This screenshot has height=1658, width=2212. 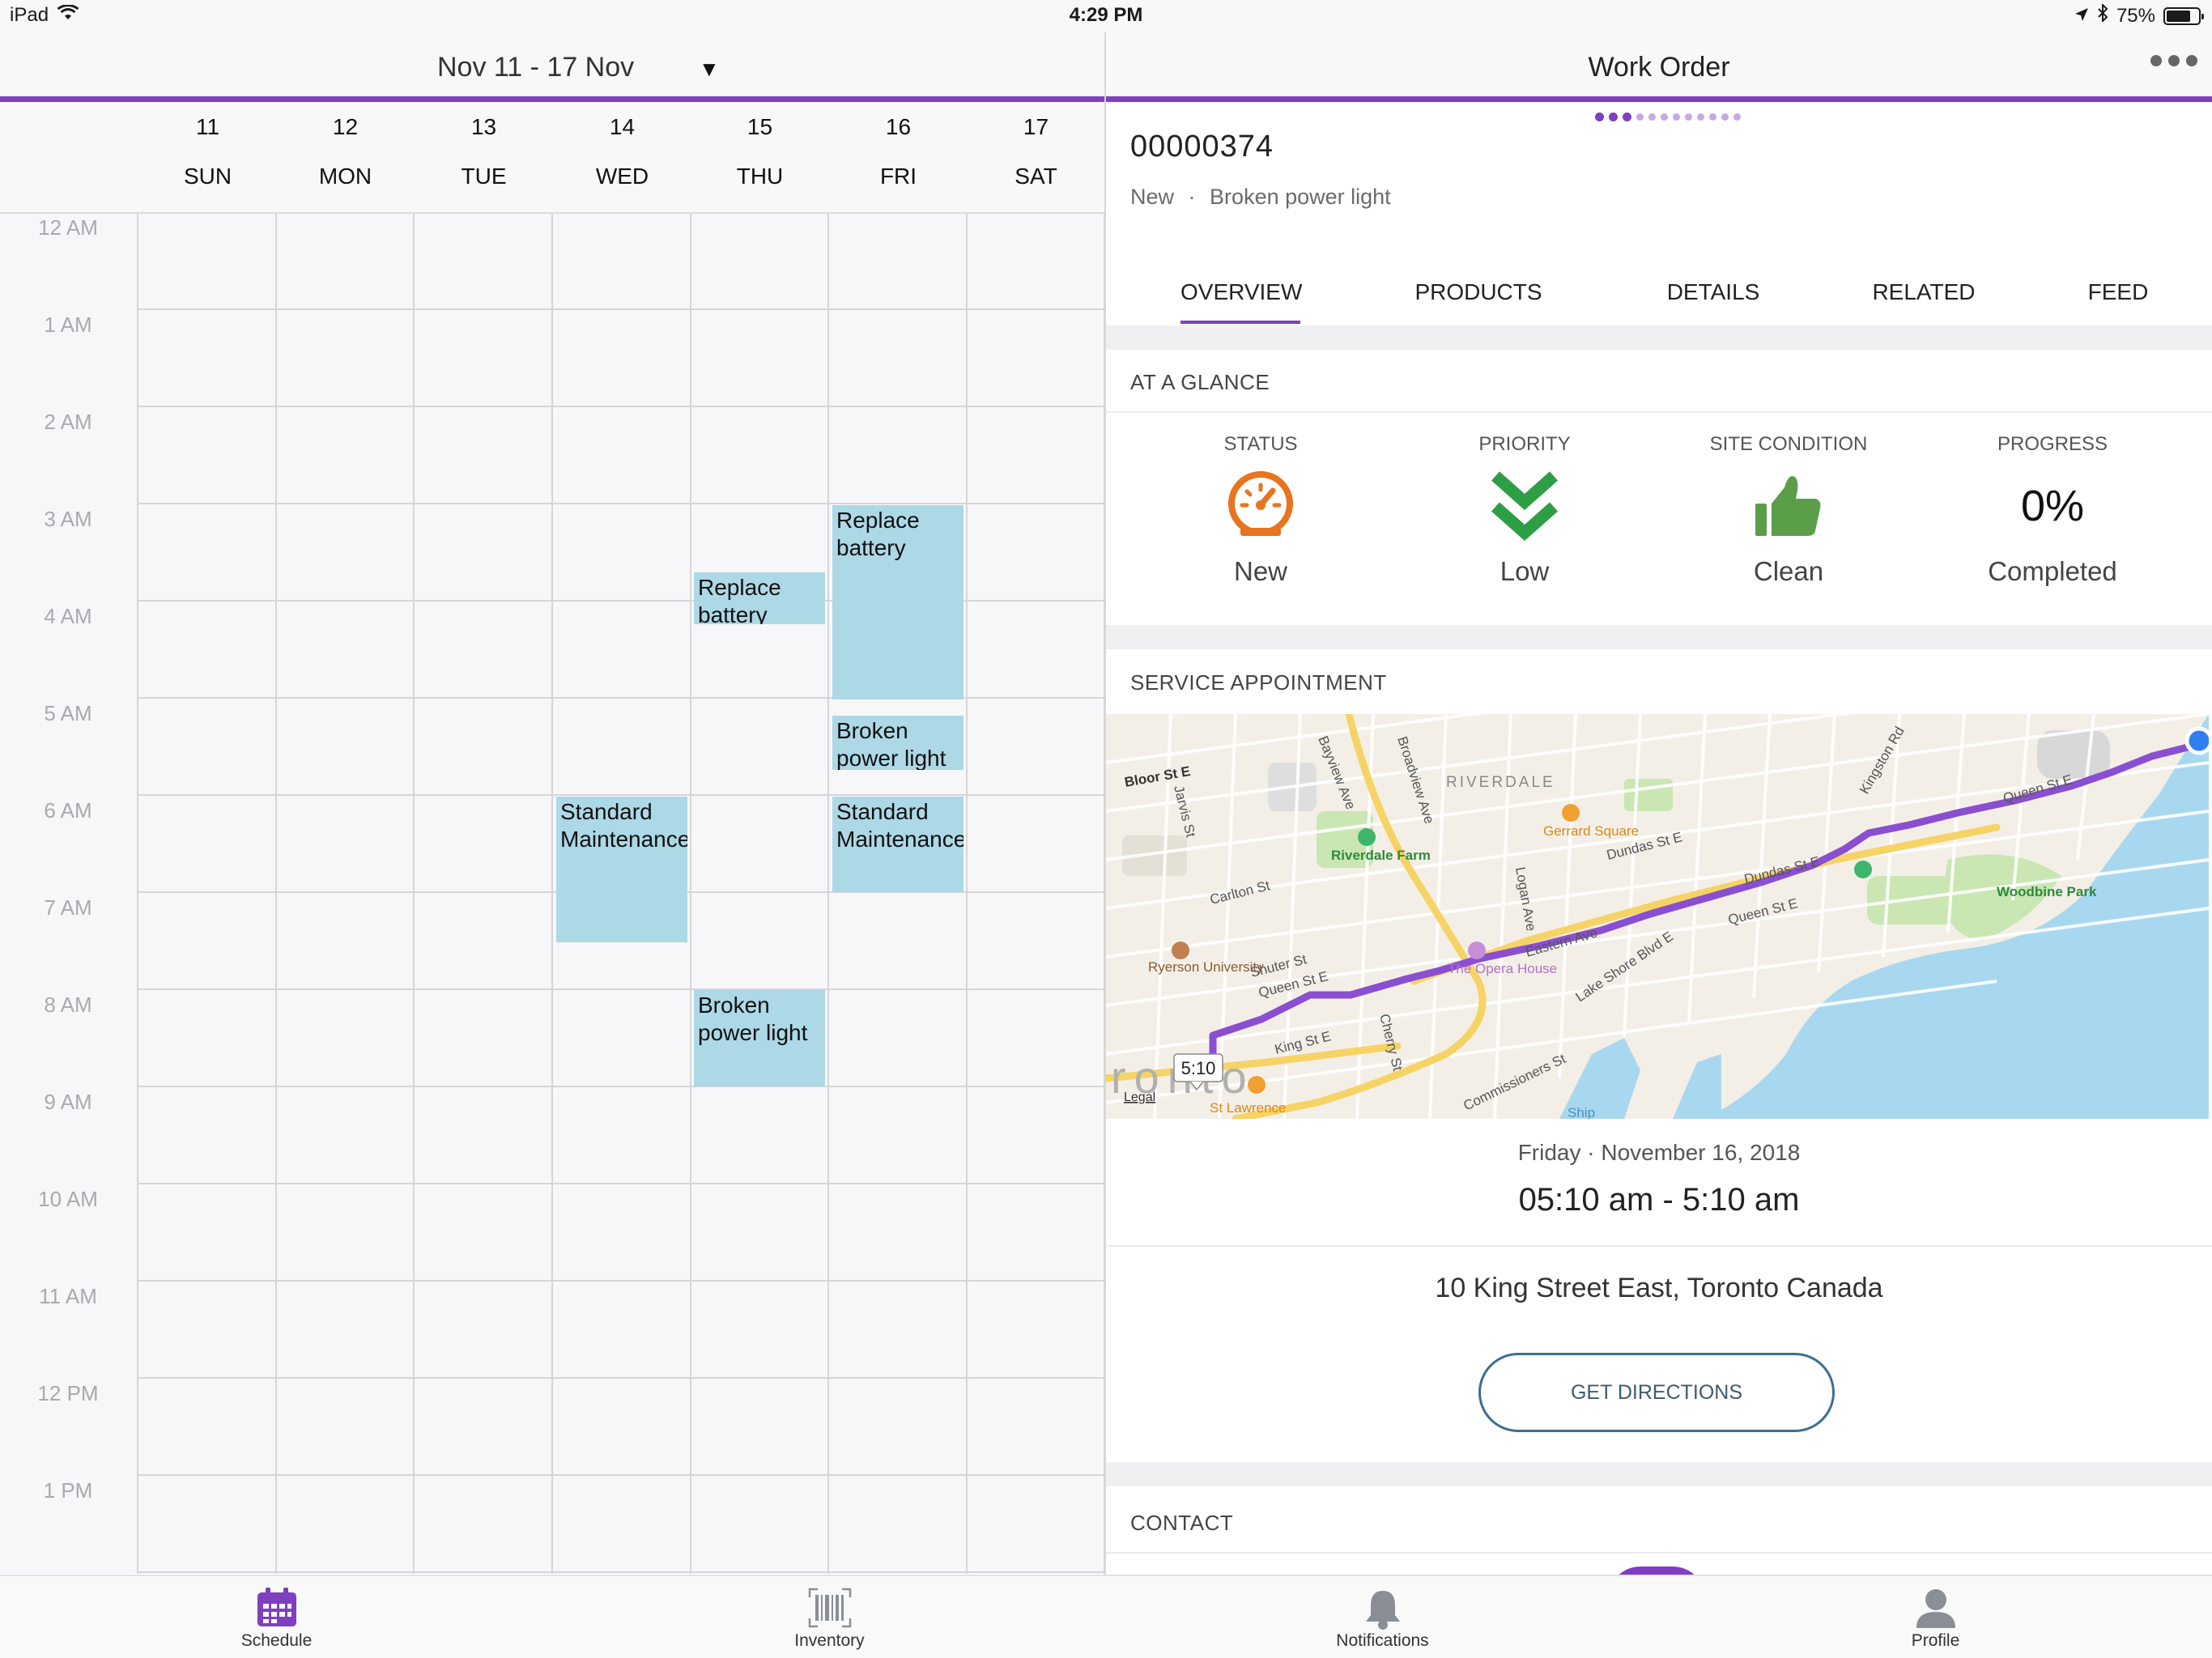 What do you see at coordinates (68, 227) in the screenshot?
I see `hour-label: 12 AM` at bounding box center [68, 227].